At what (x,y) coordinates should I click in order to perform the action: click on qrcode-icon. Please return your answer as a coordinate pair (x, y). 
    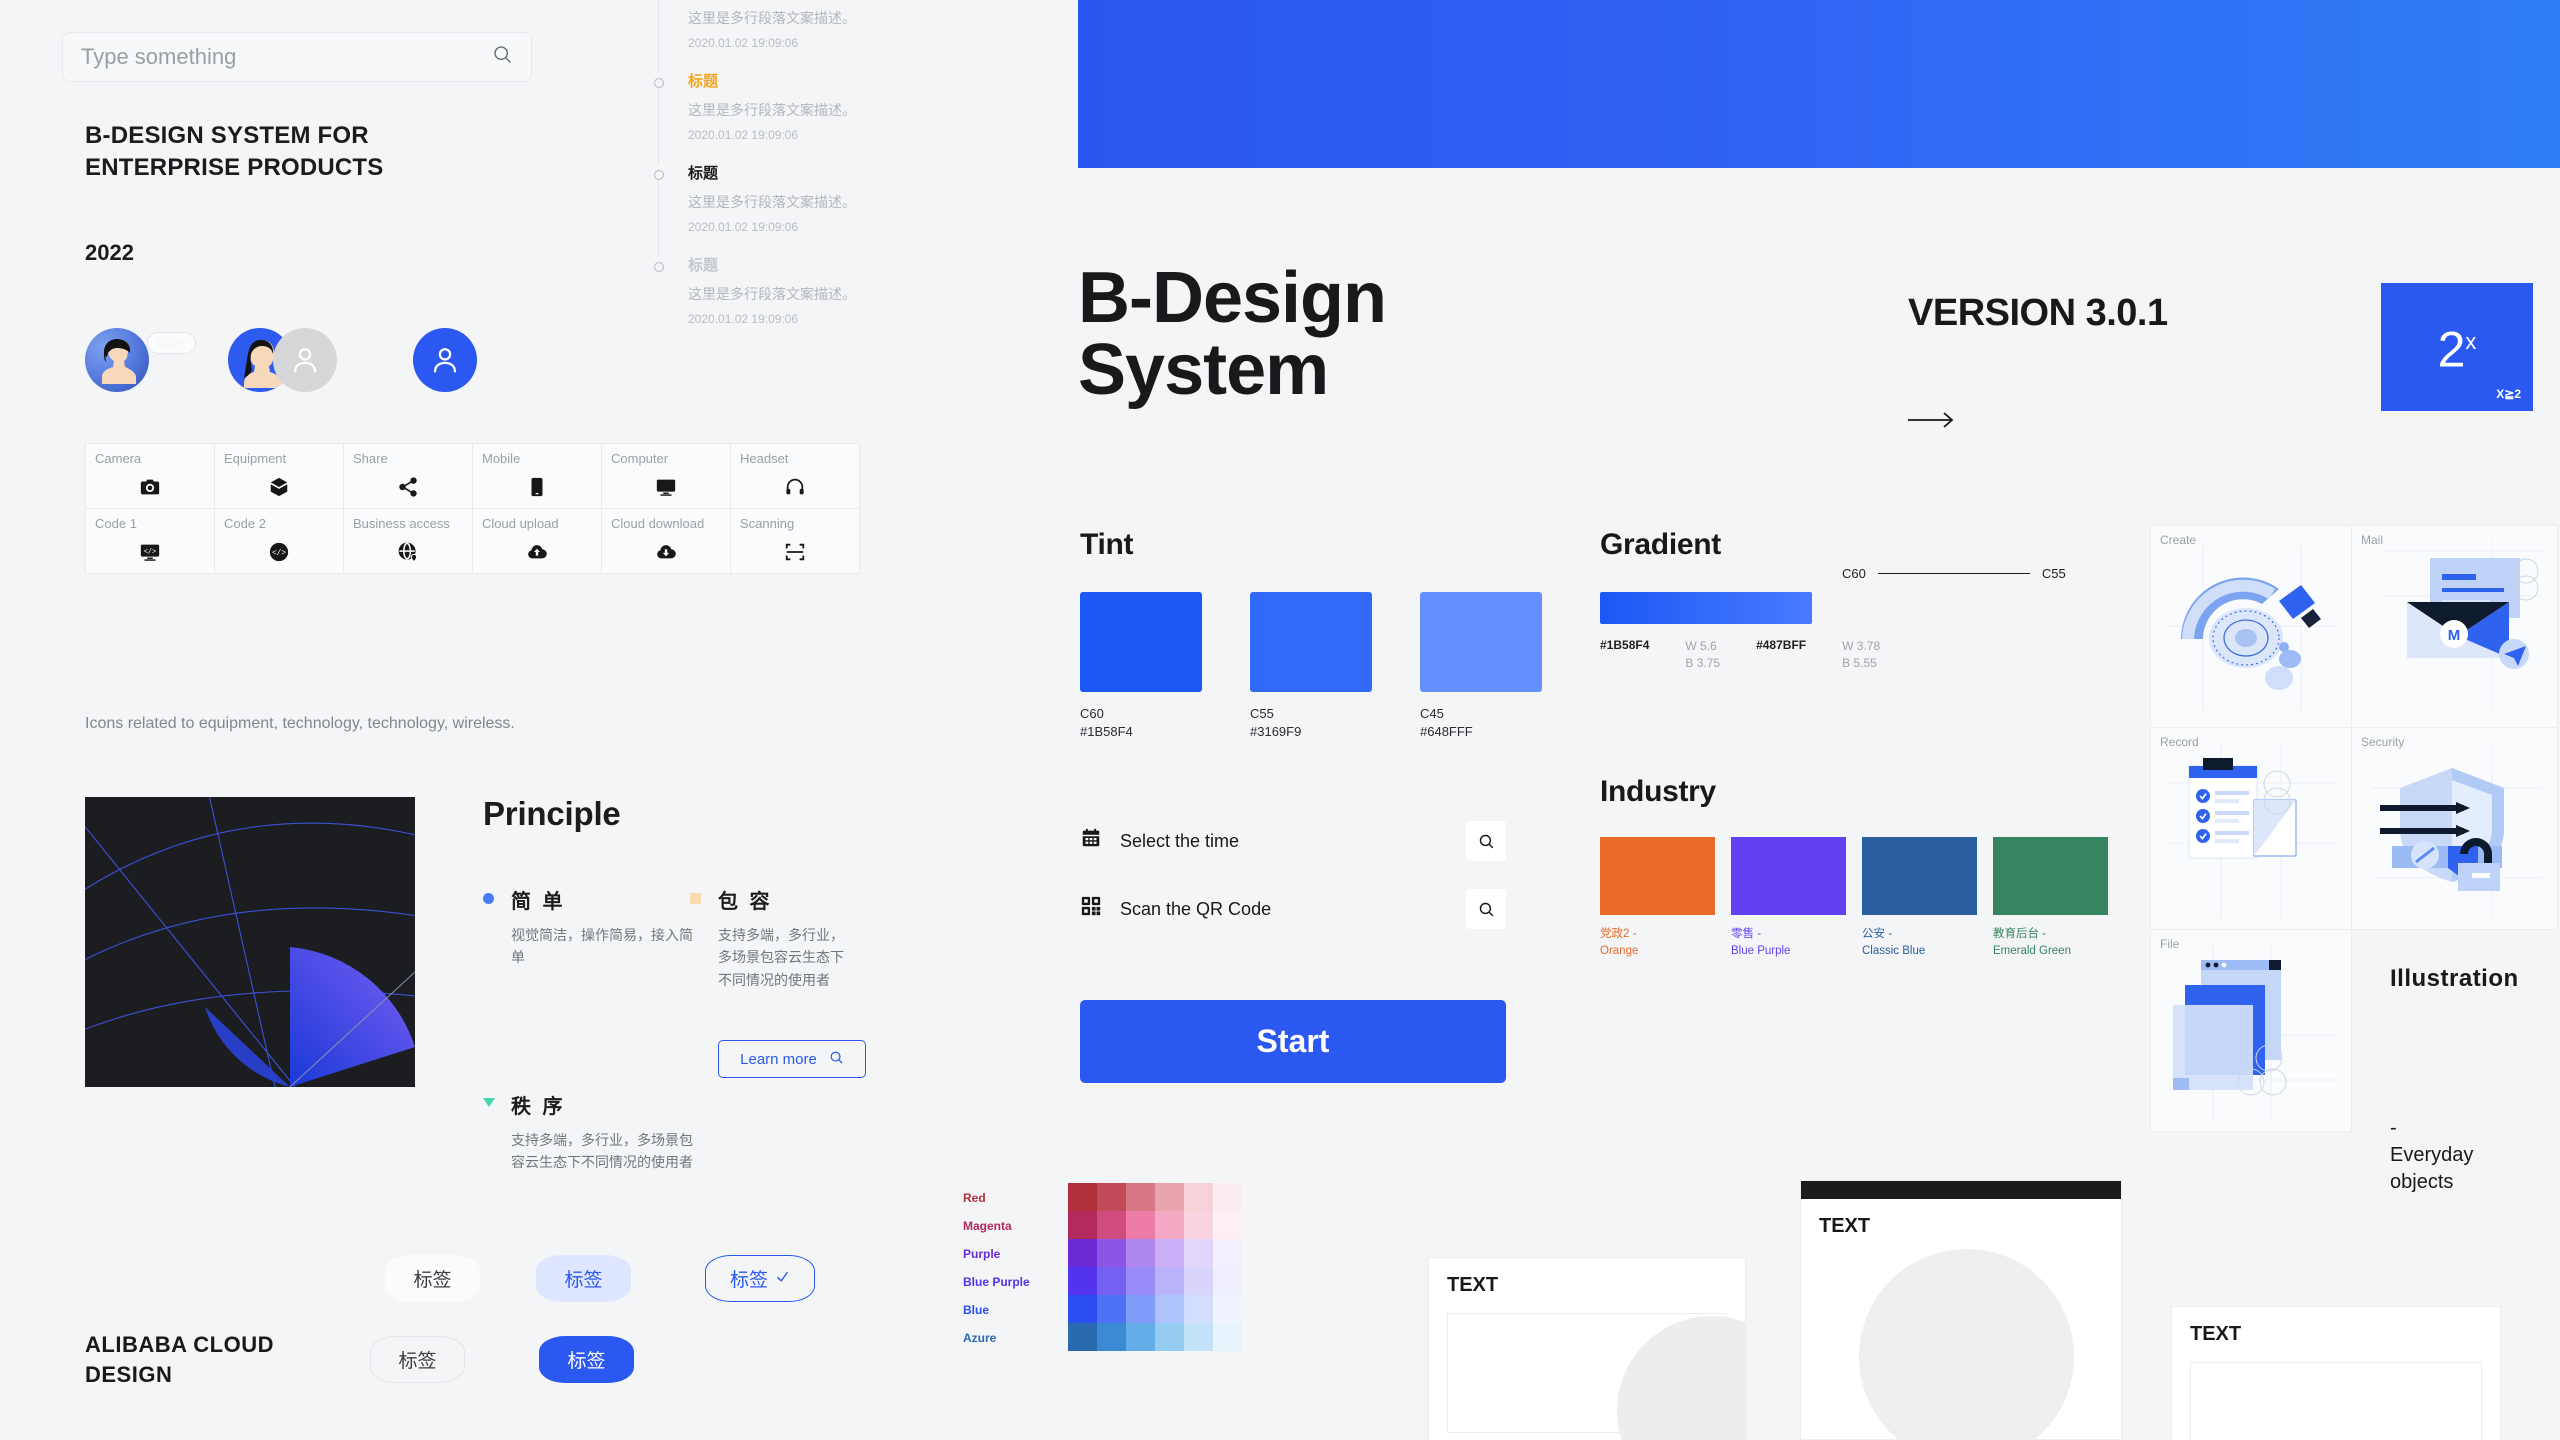
    Looking at the image, I should click on (1100, 909).